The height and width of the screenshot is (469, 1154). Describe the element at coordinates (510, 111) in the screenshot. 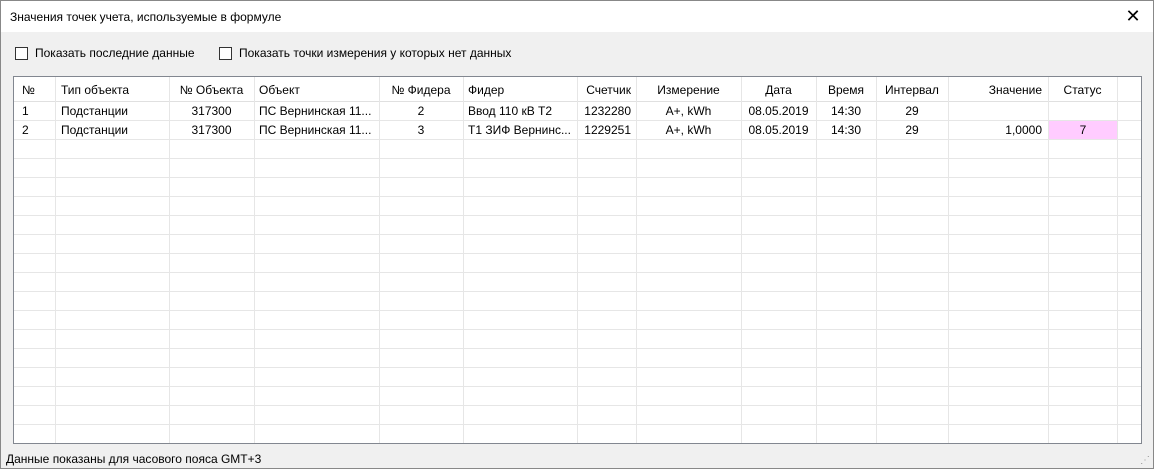

I see `cell-col-feeder: Ввод 110 кВ Т2` at that location.